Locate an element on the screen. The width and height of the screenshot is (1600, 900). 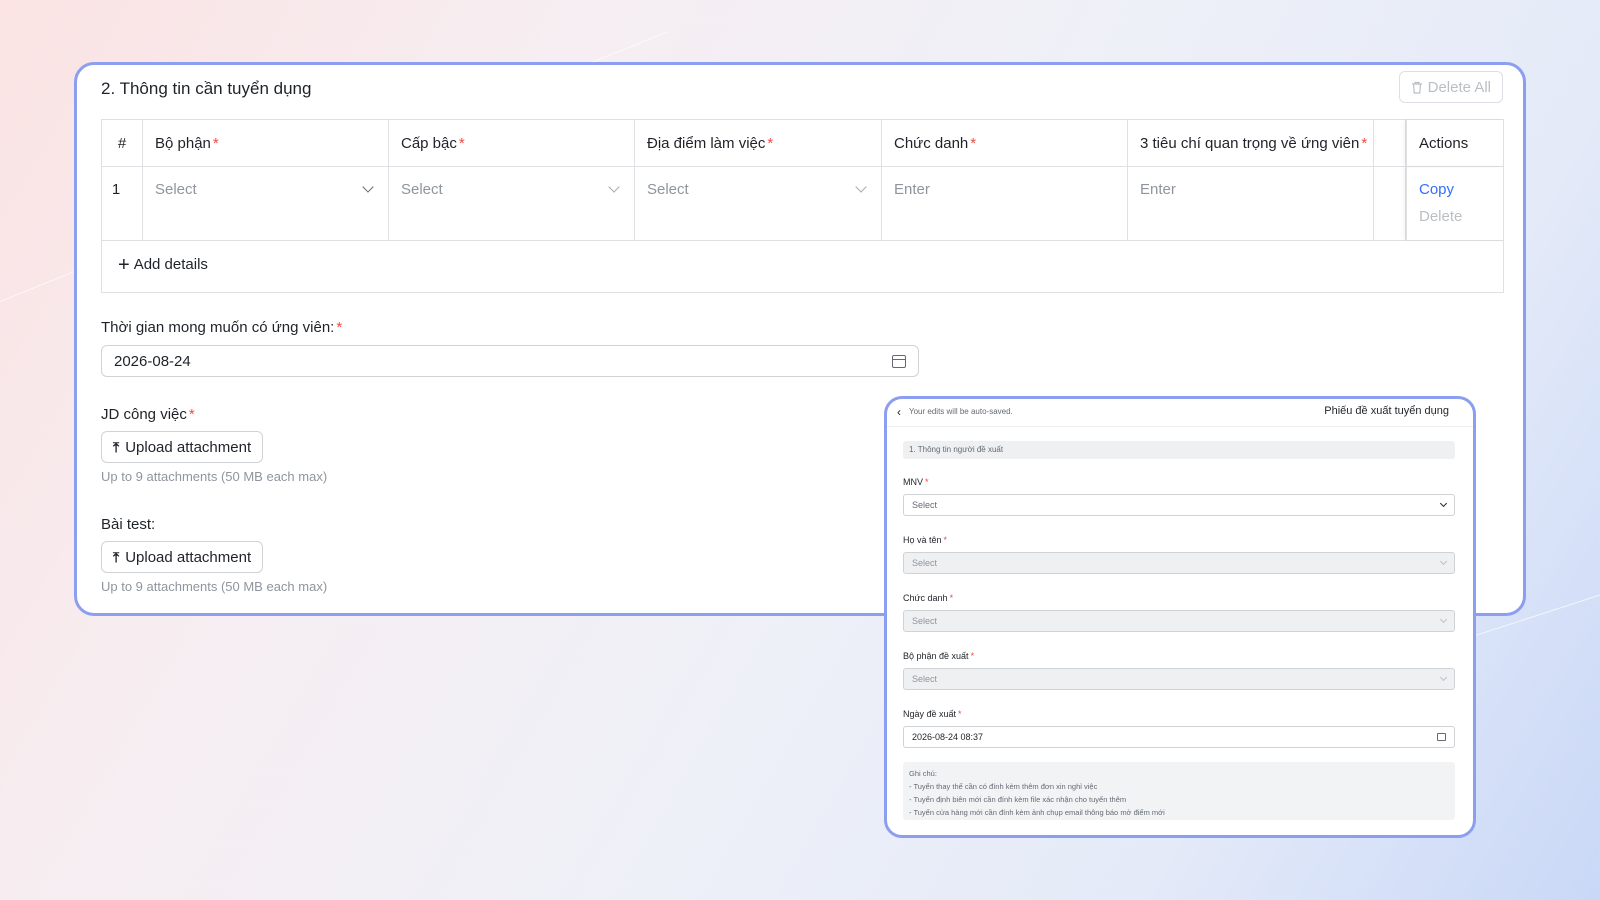
mnv-select: Select is located at coordinates (1179, 505).